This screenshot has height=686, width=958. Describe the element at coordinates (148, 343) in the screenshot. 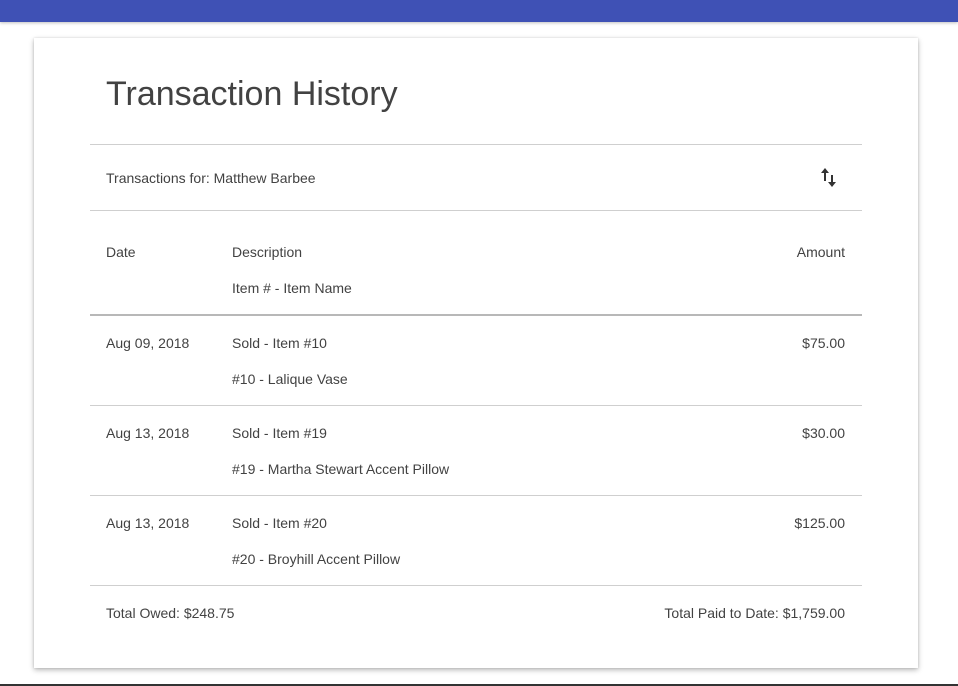

I see `row-date: Aug 09, 2018` at that location.